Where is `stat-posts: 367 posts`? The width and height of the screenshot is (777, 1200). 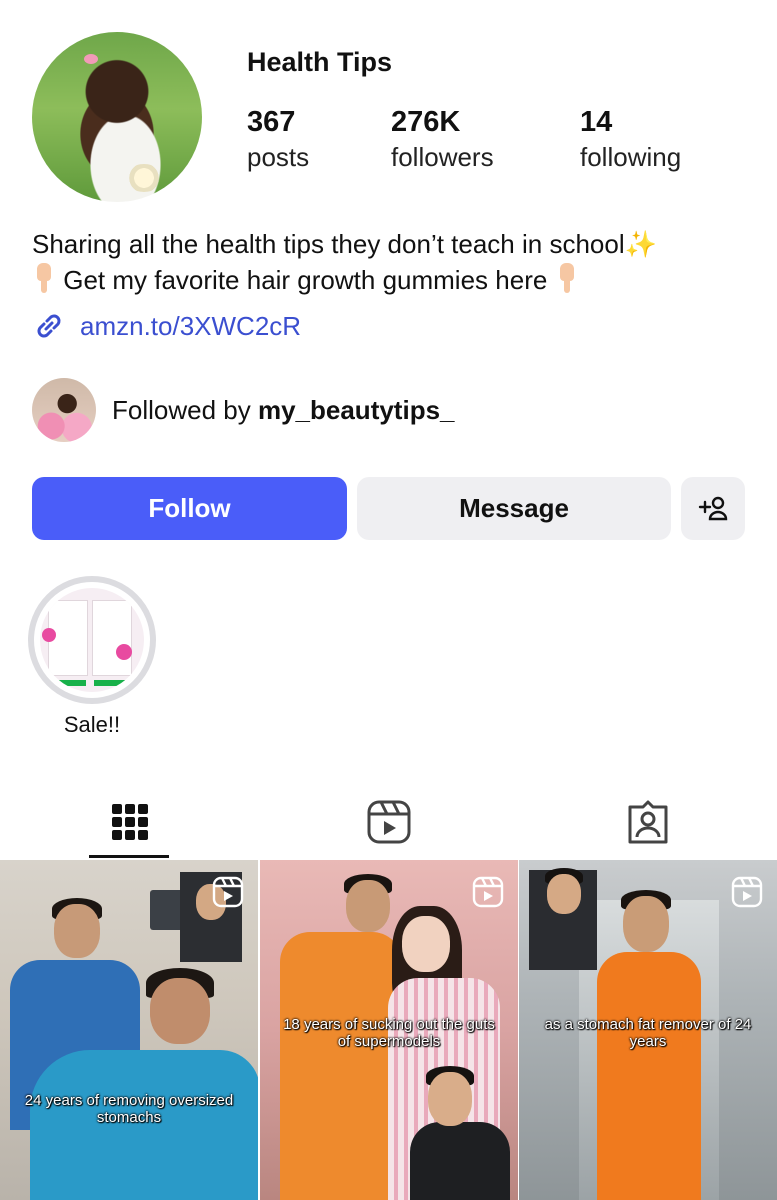 stat-posts: 367 posts is located at coordinates (278, 139).